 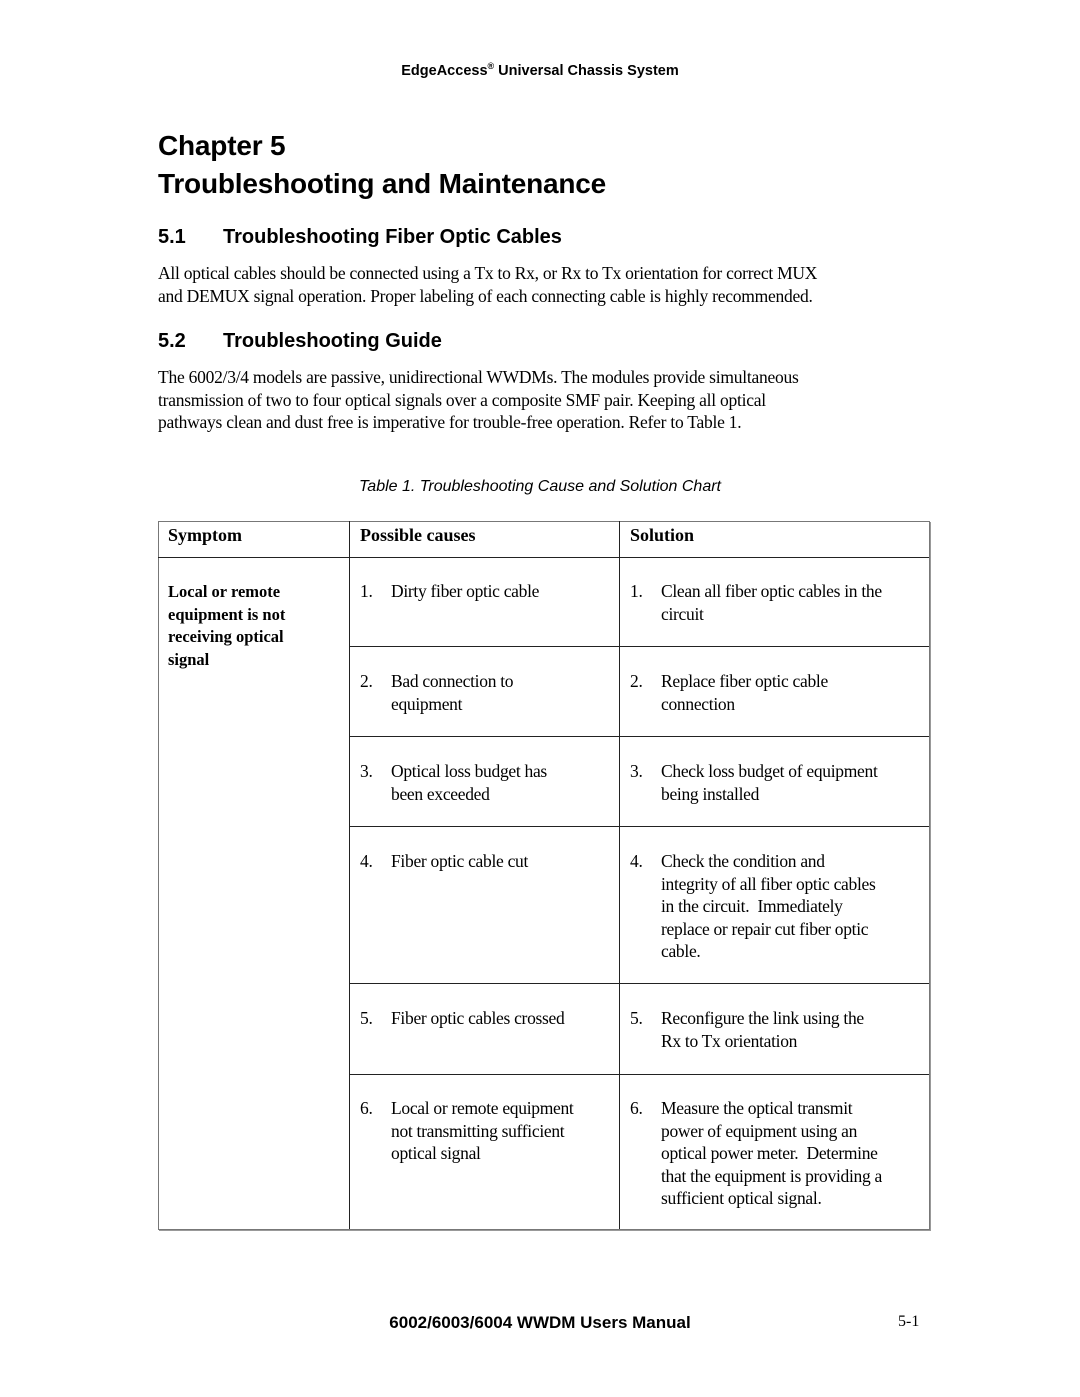 What do you see at coordinates (771, 1175) in the screenshot?
I see `solution-line: that the equipment is providing a` at bounding box center [771, 1175].